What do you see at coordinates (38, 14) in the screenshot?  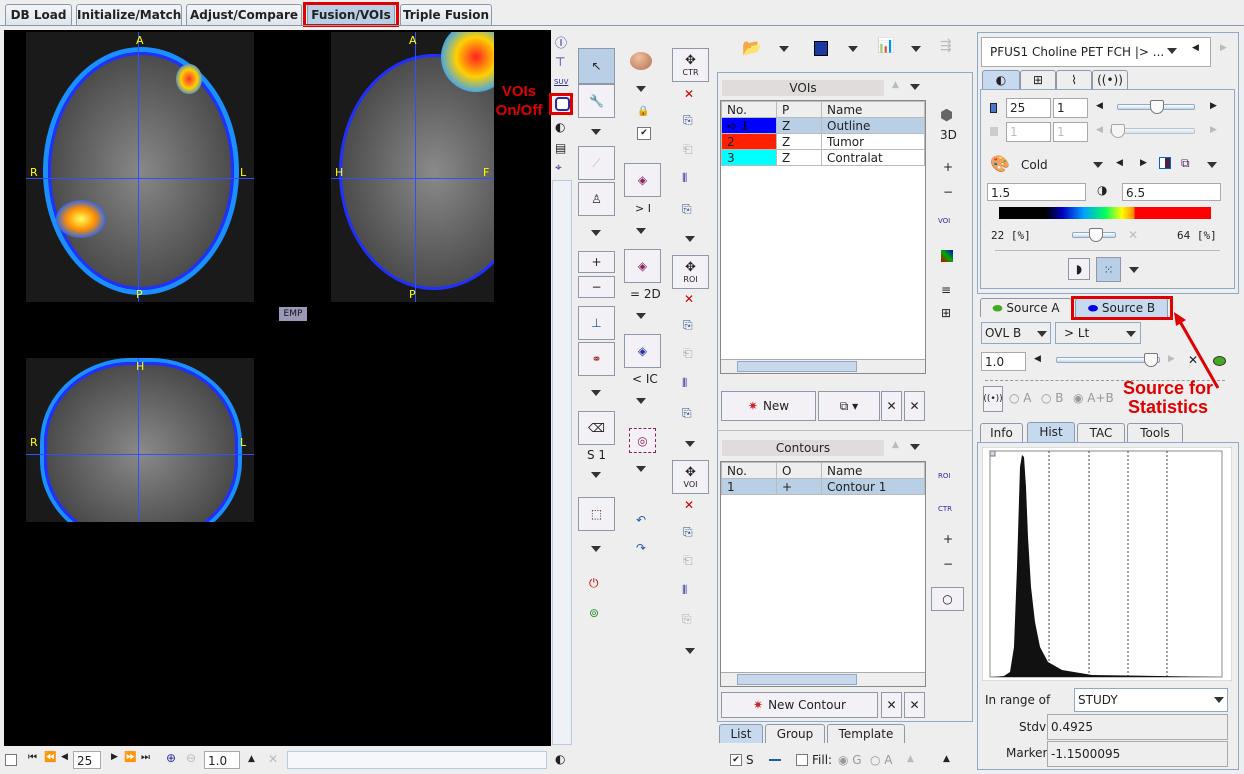 I see `tab-db-load: DB Load` at bounding box center [38, 14].